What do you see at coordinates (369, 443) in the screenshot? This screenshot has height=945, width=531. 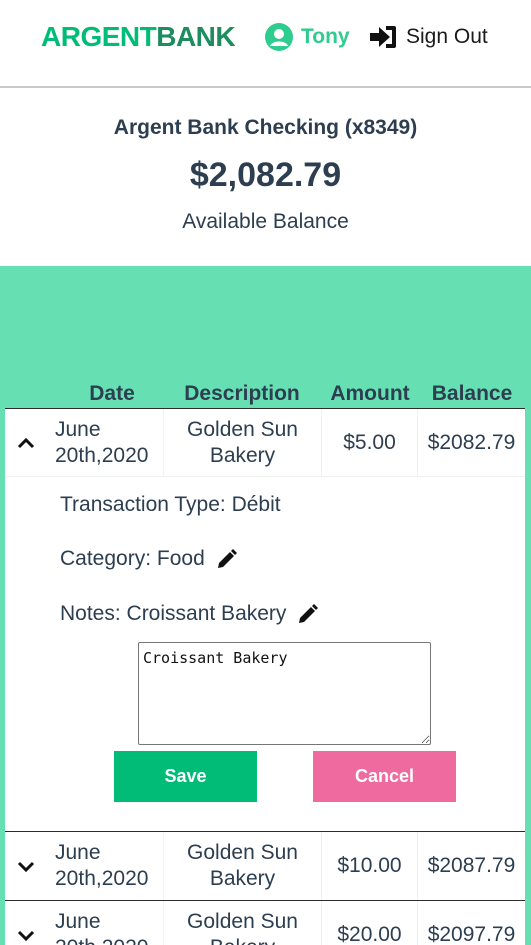 I see `transaction-amount: $5.00` at bounding box center [369, 443].